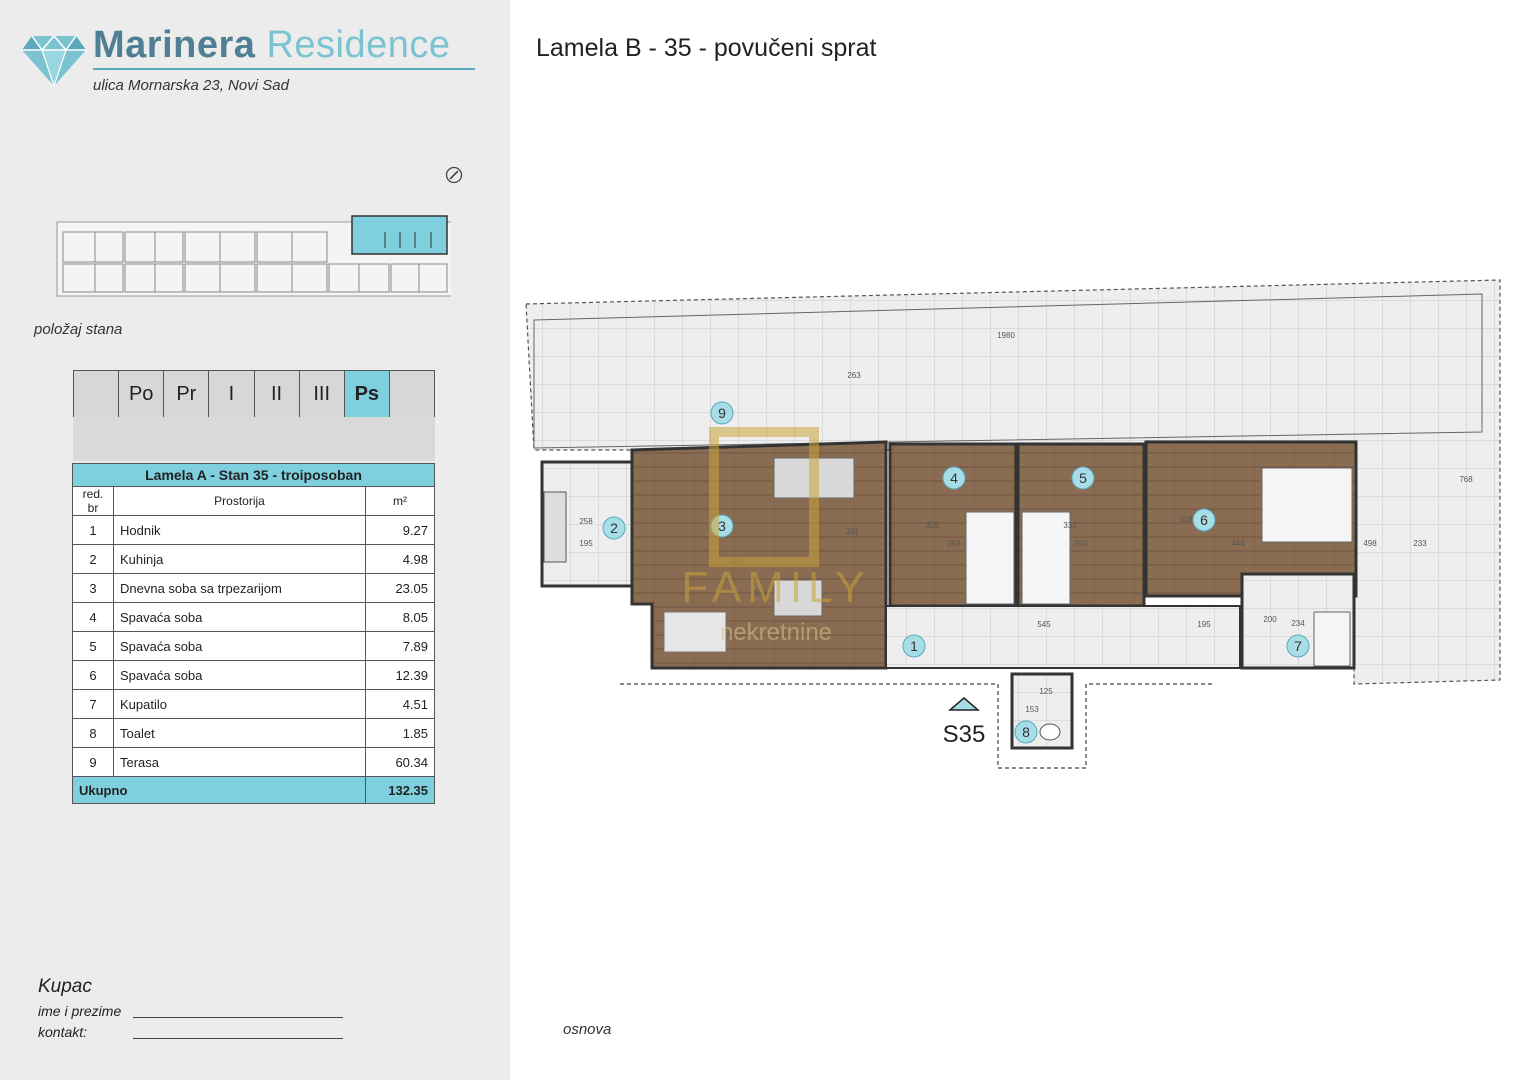 Image resolution: width=1527 pixels, height=1080 pixels. What do you see at coordinates (587, 1029) in the screenshot?
I see `plan-caption: osnova` at bounding box center [587, 1029].